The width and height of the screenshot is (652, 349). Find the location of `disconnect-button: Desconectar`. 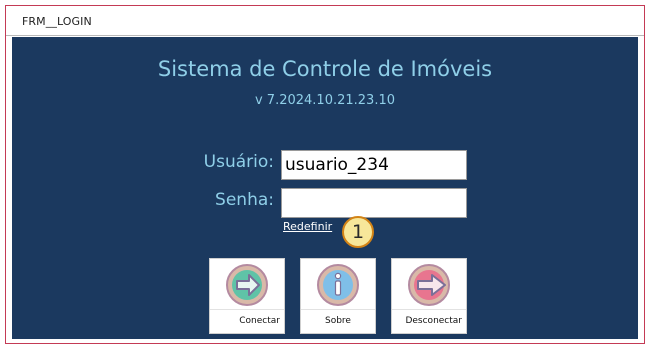

disconnect-button: Desconectar is located at coordinates (429, 296).